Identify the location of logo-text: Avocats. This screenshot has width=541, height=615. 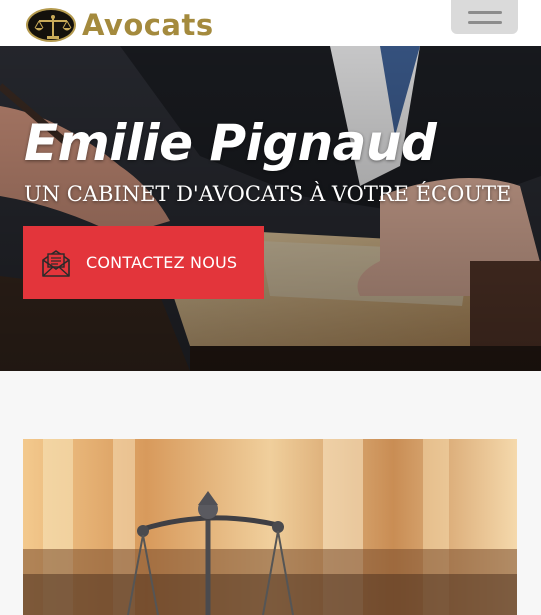
(148, 25).